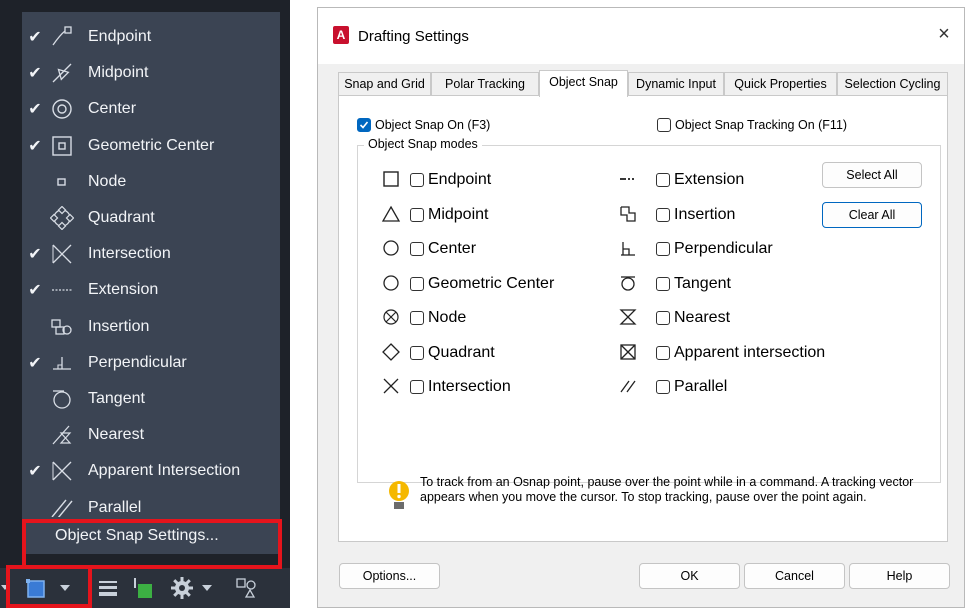 The height and width of the screenshot is (608, 965). I want to click on quadrant-icon, so click(62, 218).